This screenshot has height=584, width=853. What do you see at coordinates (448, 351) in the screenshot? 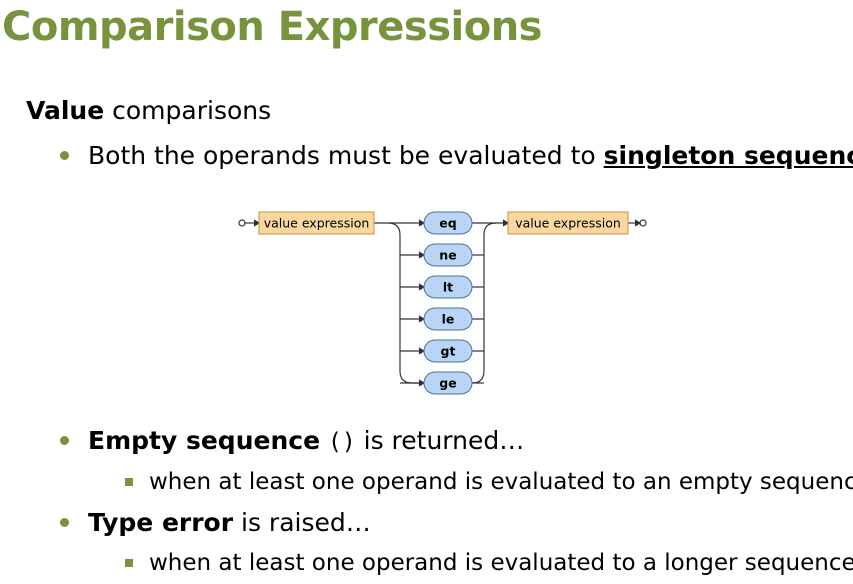
I see `operator-gt-label: gt` at bounding box center [448, 351].